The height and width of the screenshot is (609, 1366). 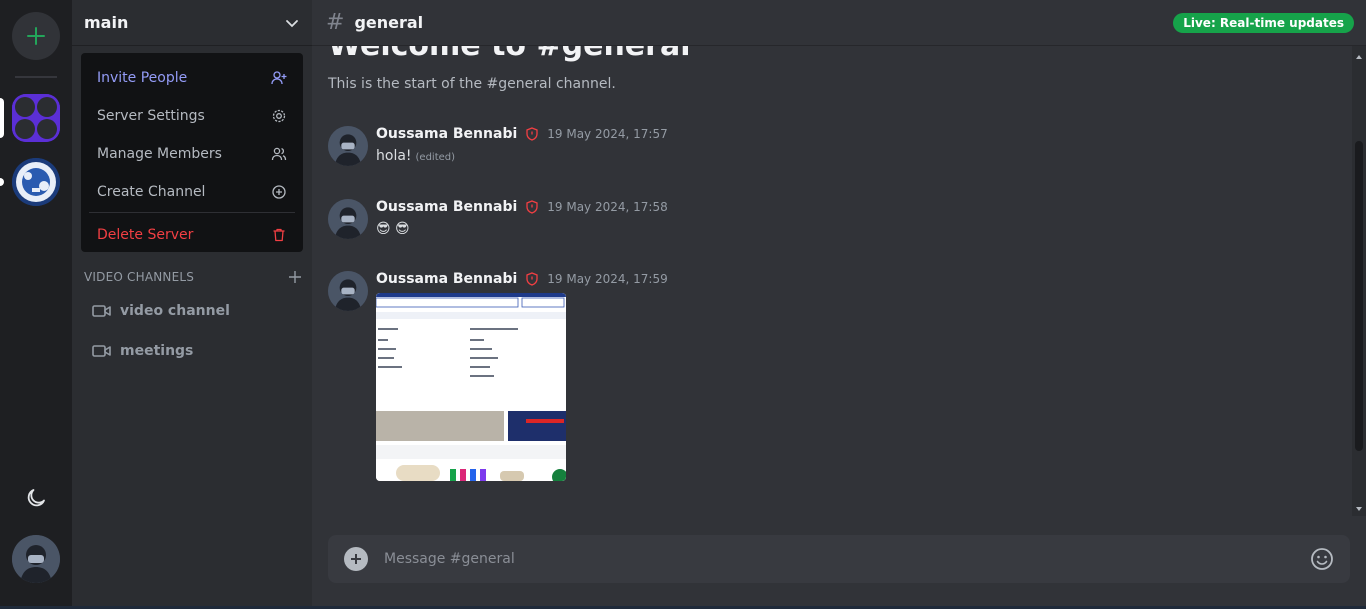 I want to click on channel-meetings: meetings, so click(x=192, y=351).